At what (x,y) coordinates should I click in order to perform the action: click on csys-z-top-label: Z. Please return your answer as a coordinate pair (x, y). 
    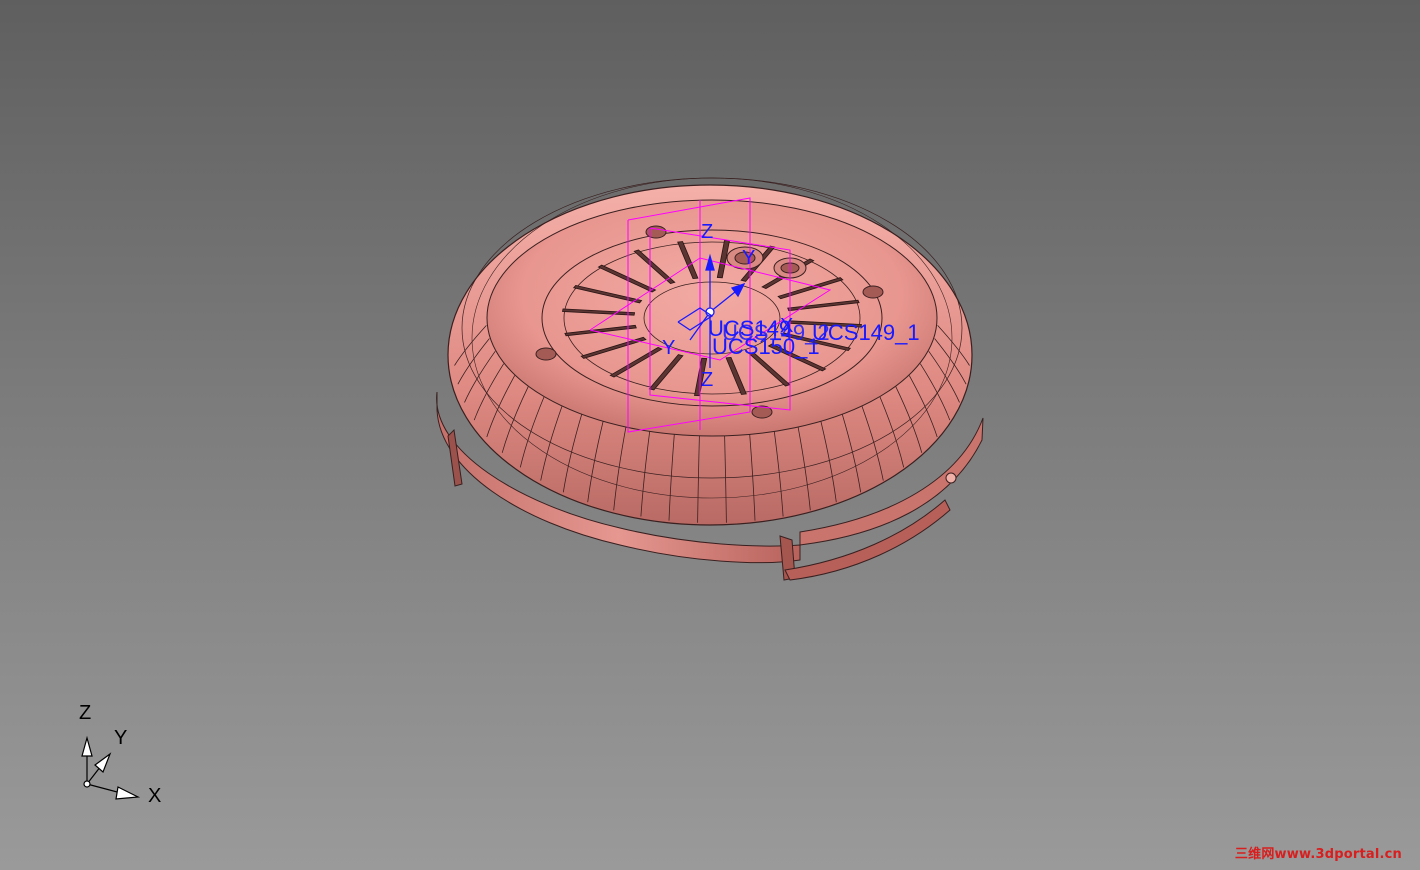
    Looking at the image, I should click on (707, 232).